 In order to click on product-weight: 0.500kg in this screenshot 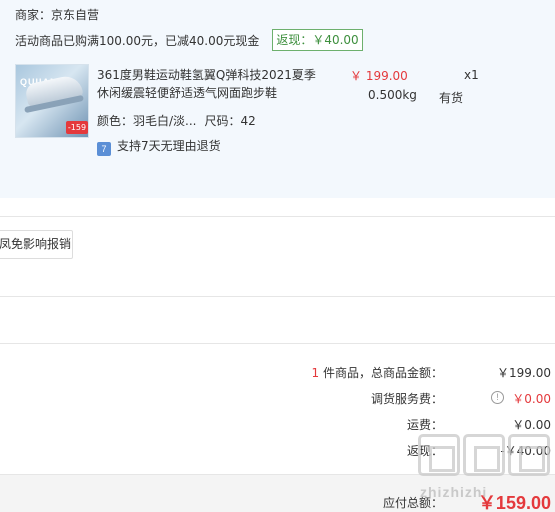, I will do `click(392, 95)`.